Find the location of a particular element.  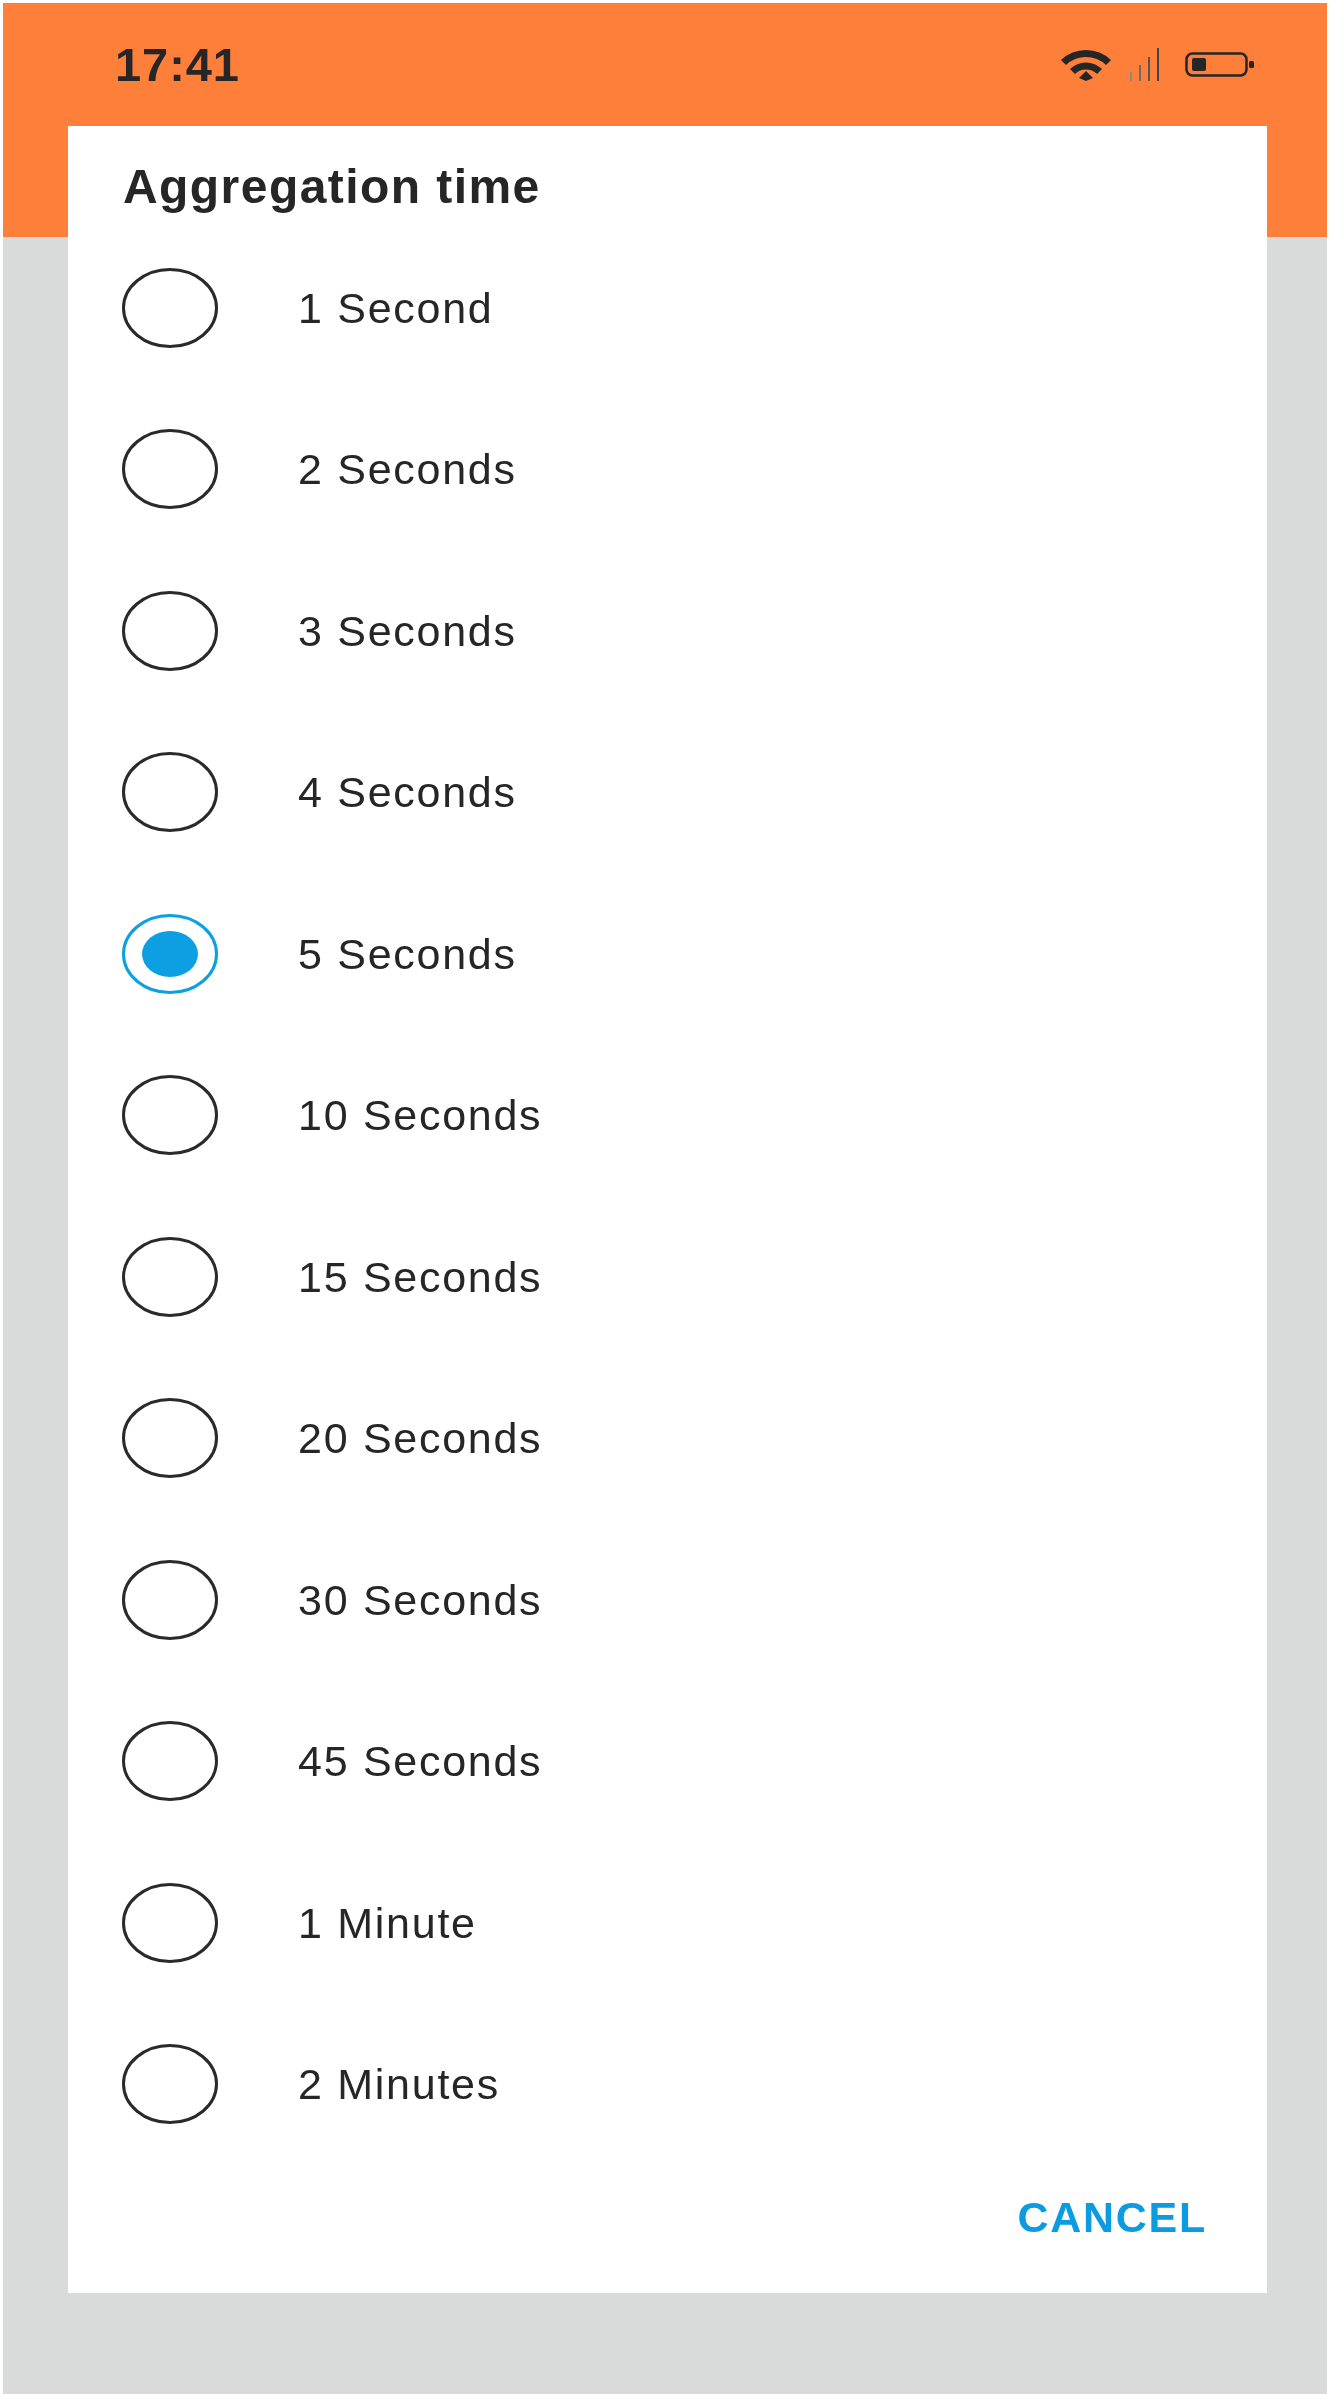

signal-icon is located at coordinates (1144, 64).